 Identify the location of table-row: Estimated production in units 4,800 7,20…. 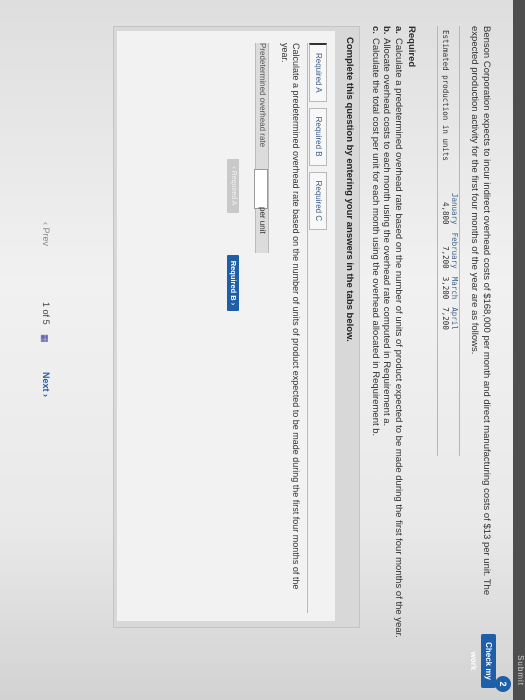
(445, 180).